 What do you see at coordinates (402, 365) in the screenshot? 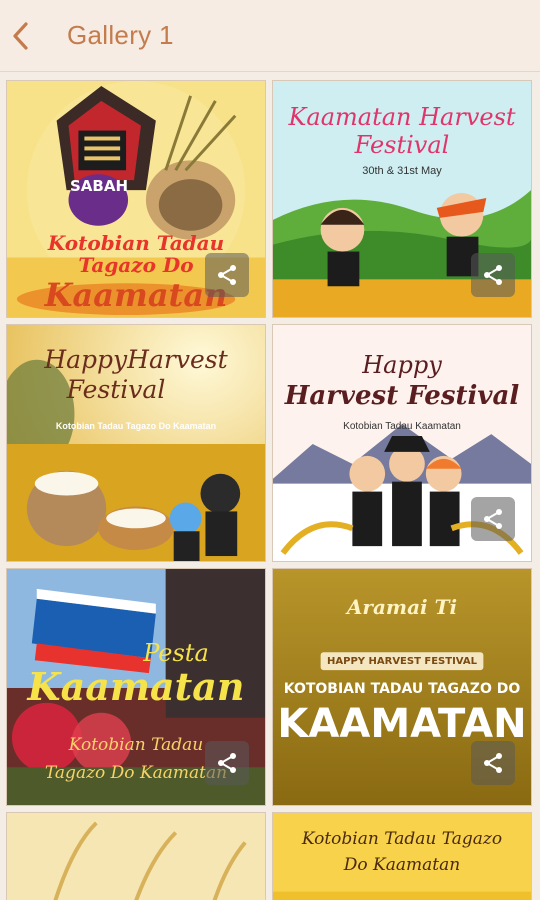
I see `tile-title-1: Happy` at bounding box center [402, 365].